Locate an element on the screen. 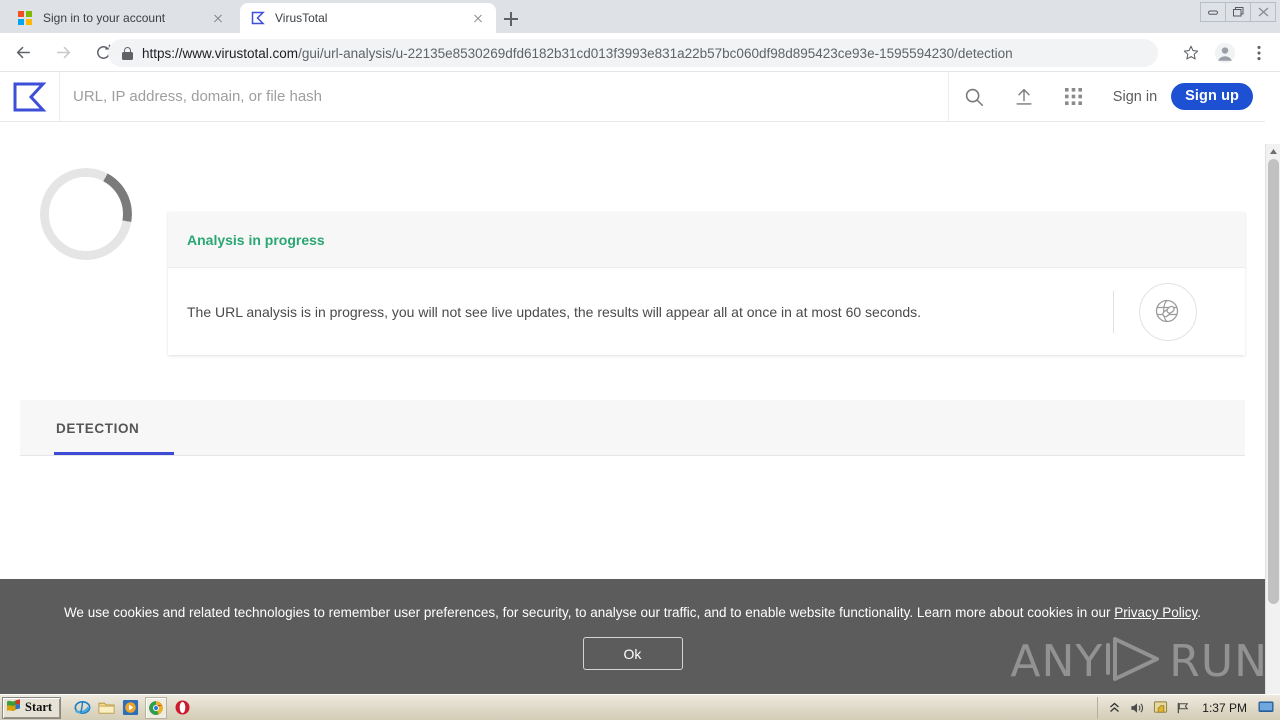  status-title: Analysis in progress is located at coordinates (256, 239).